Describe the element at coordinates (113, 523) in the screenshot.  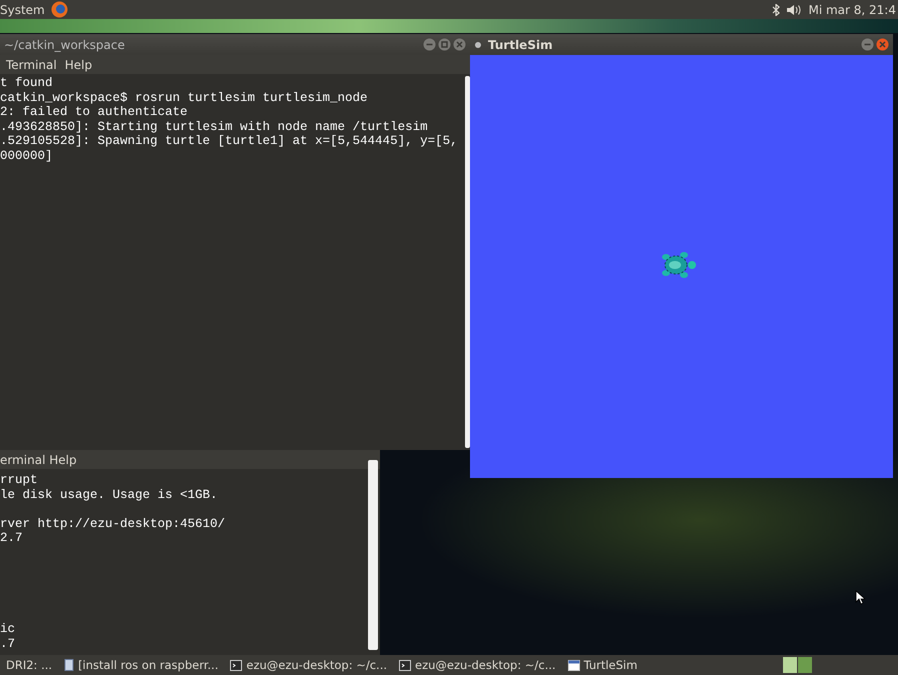
I see `terminal-output-line: rver http://ezu-desktop:45610/` at that location.